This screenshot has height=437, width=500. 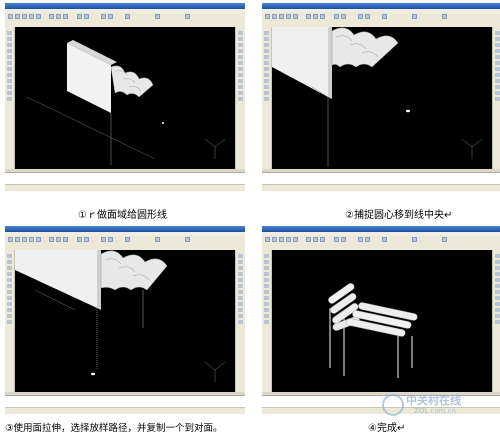 What do you see at coordinates (387, 428) in the screenshot?
I see `step-4-caption: ④完成↵` at bounding box center [387, 428].